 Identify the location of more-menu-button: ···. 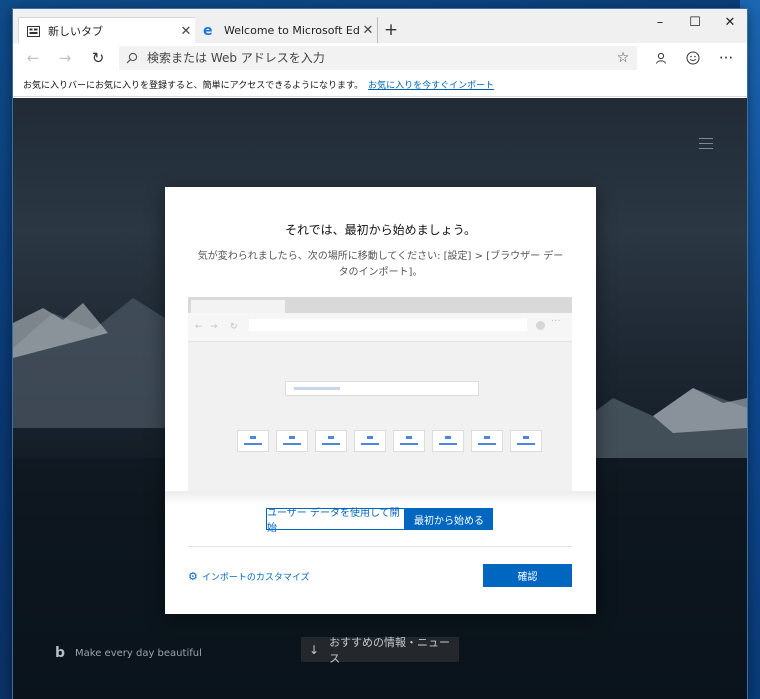
(726, 58).